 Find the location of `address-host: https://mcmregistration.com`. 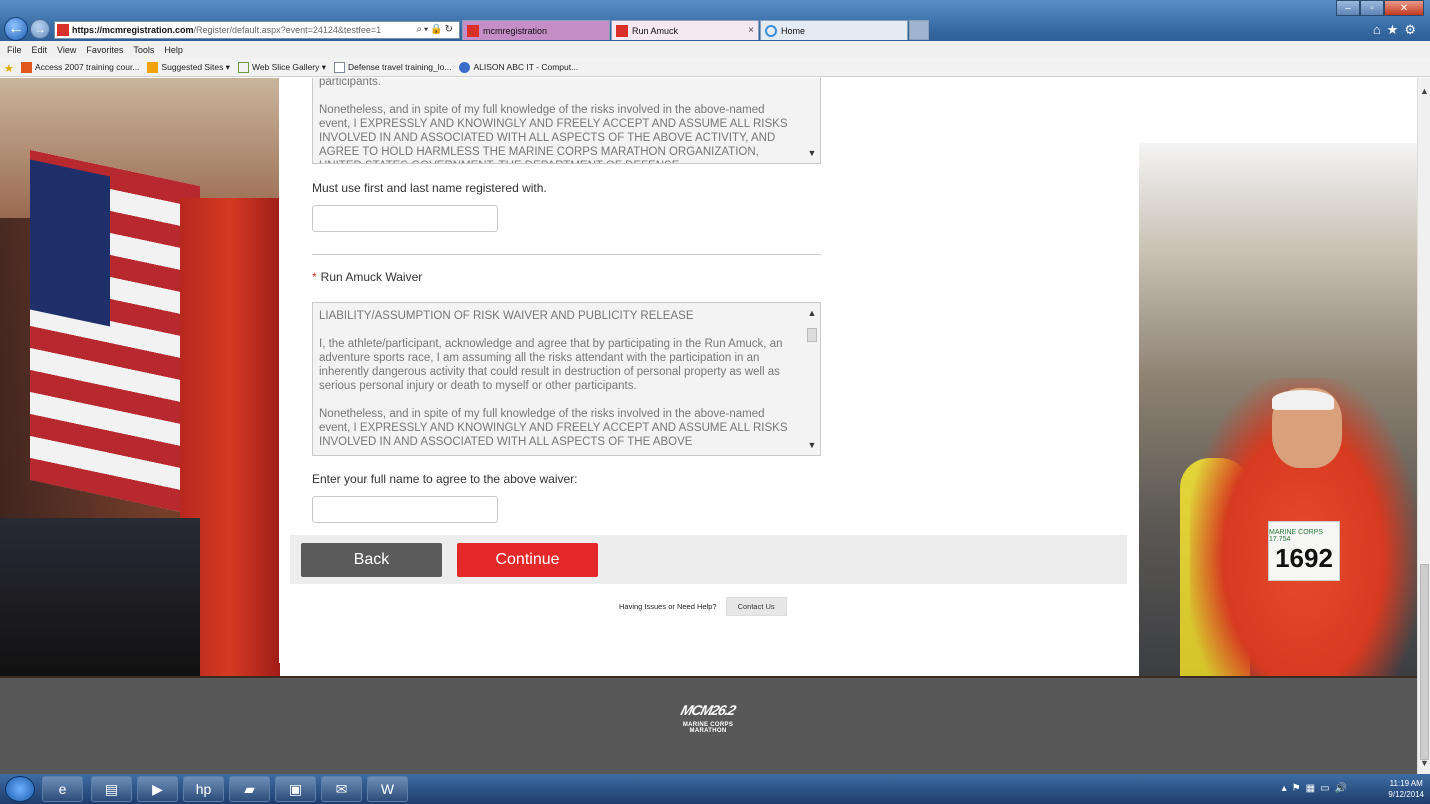

address-host: https://mcmregistration.com is located at coordinates (133, 30).